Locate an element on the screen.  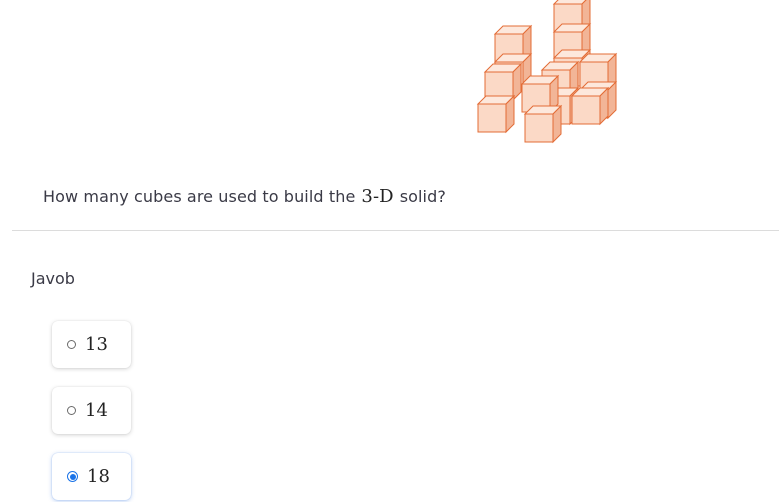
option-13: 13 is located at coordinates (91, 344).